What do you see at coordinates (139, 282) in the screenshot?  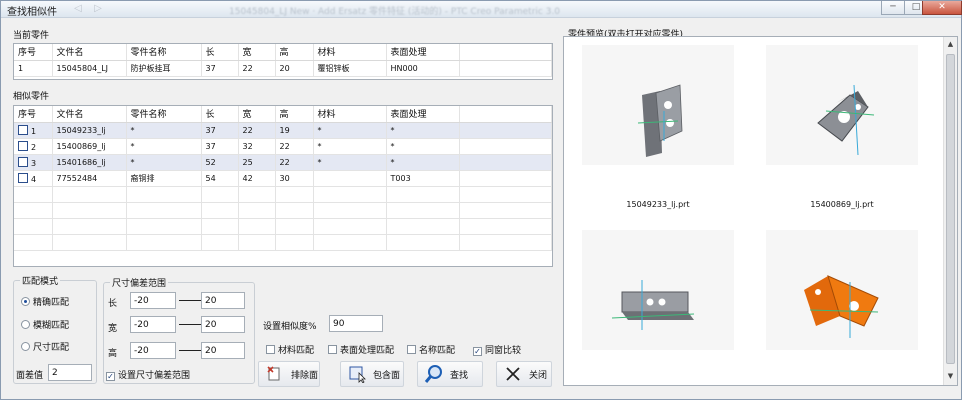 I see `dimension-range-legend: 尺寸偏差范围` at bounding box center [139, 282].